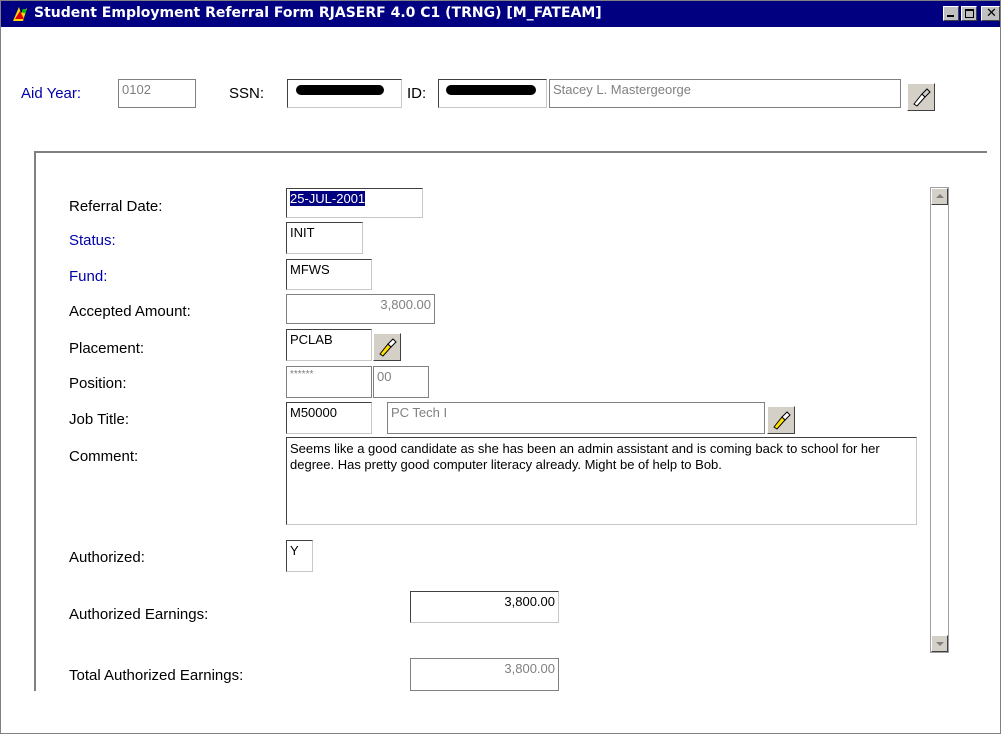 The height and width of the screenshot is (734, 1001). I want to click on referral-date-value: 25-JUL-2001, so click(328, 198).